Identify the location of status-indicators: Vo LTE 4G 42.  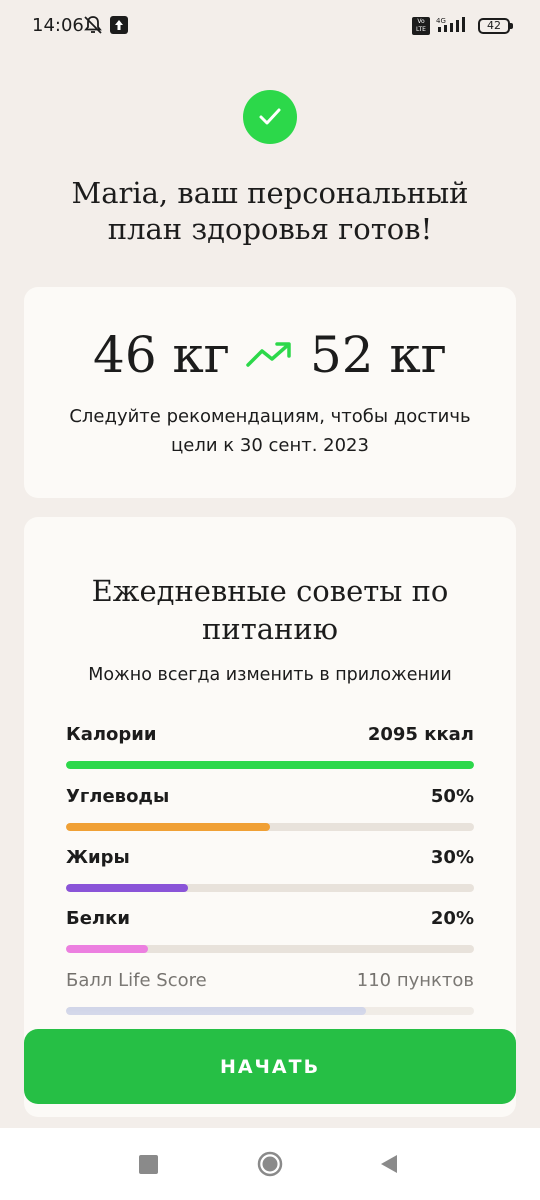
(462, 26).